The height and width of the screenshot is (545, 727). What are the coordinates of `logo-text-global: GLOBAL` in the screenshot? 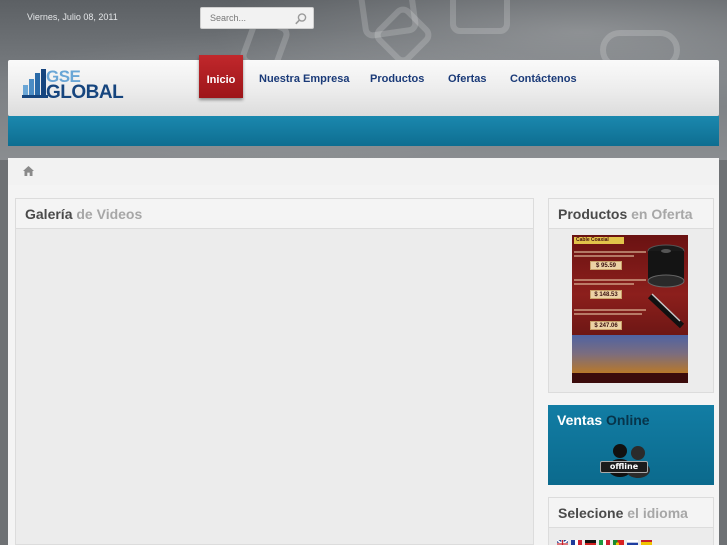 It's located at (85, 92).